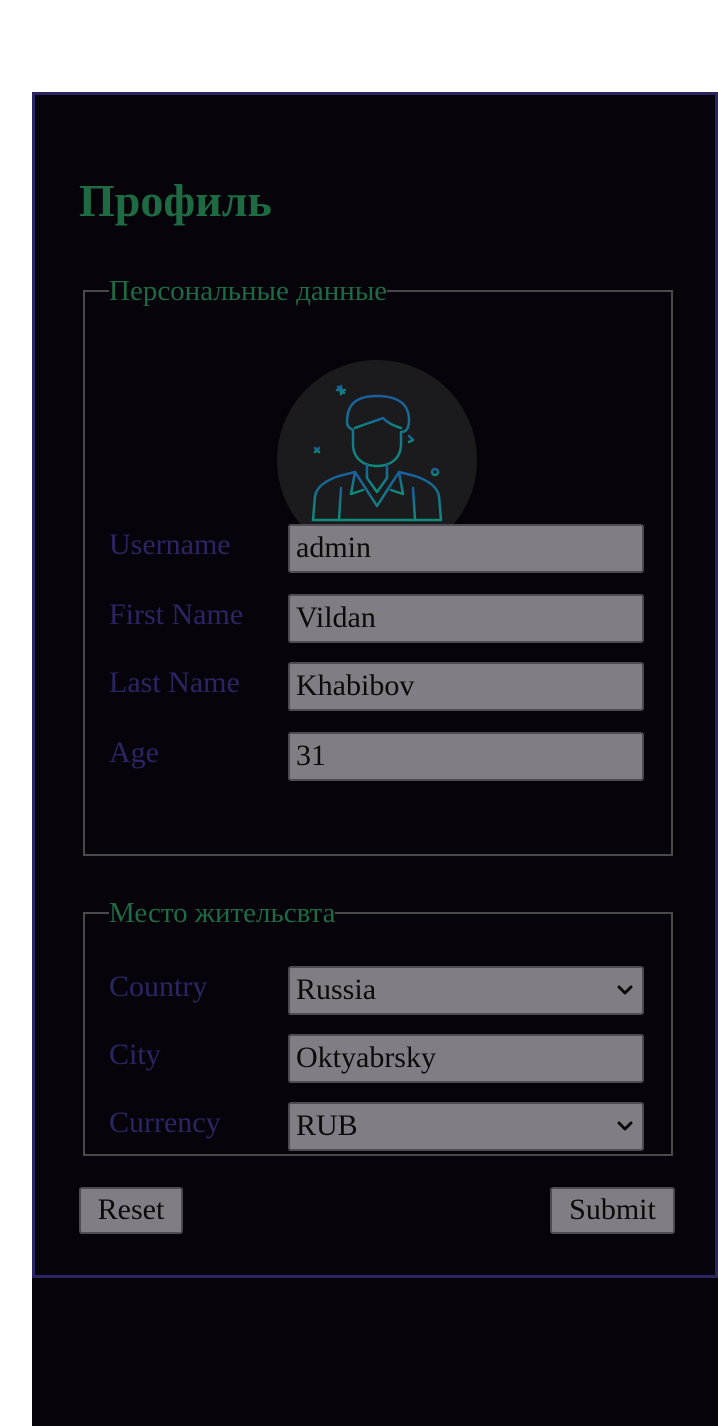  What do you see at coordinates (375, 1351) in the screenshot?
I see `page-background` at bounding box center [375, 1351].